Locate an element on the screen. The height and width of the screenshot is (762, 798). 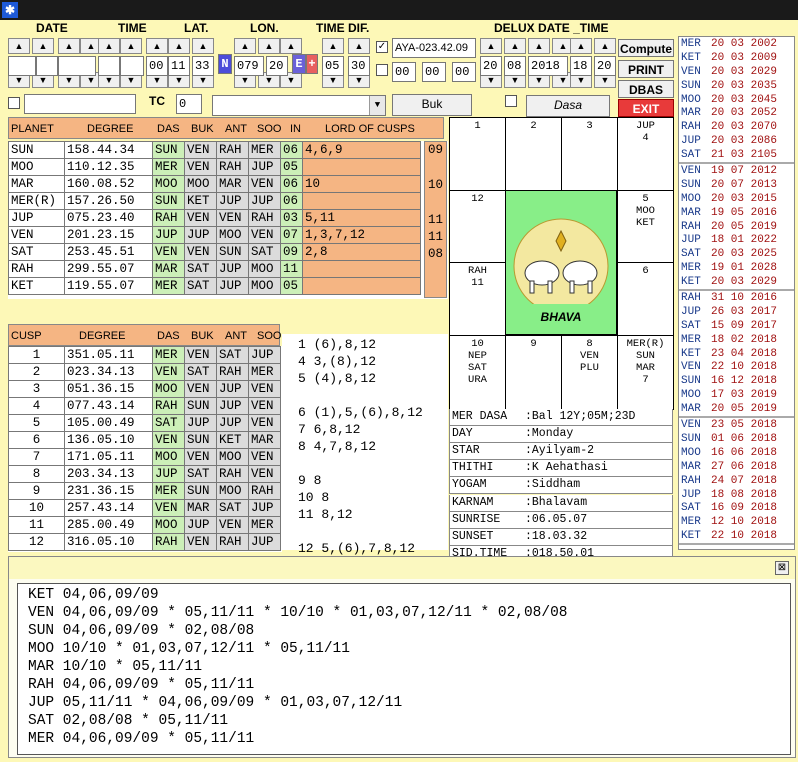
buk-button: Buk is located at coordinates (432, 105).